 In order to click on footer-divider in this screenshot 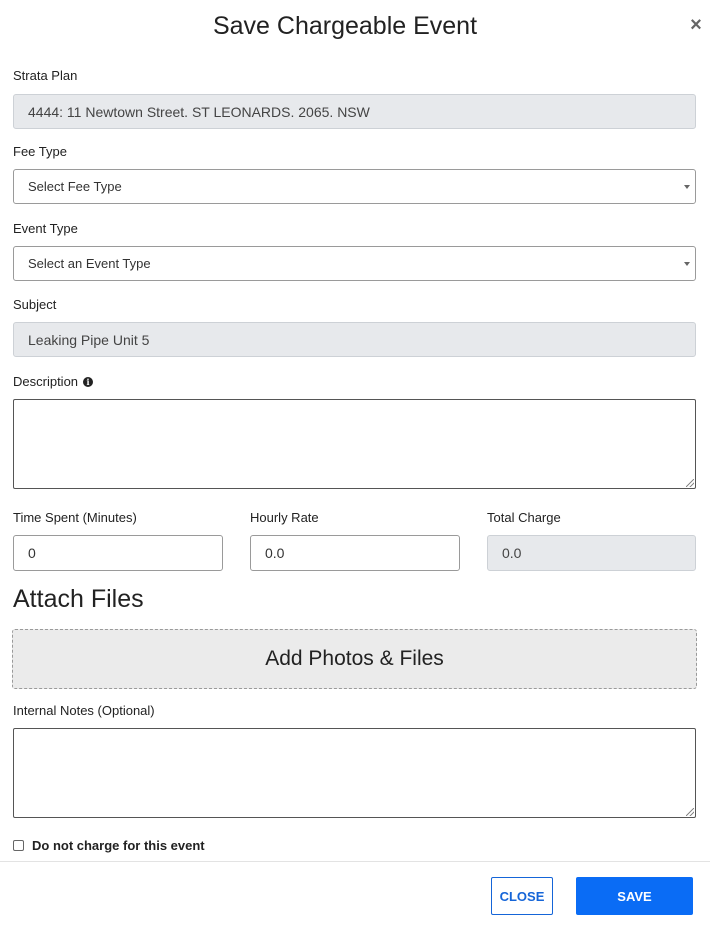, I will do `click(355, 861)`.